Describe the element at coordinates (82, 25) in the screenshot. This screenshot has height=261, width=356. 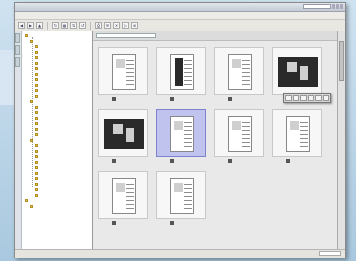
I see `rotate-icon: ↺` at that location.